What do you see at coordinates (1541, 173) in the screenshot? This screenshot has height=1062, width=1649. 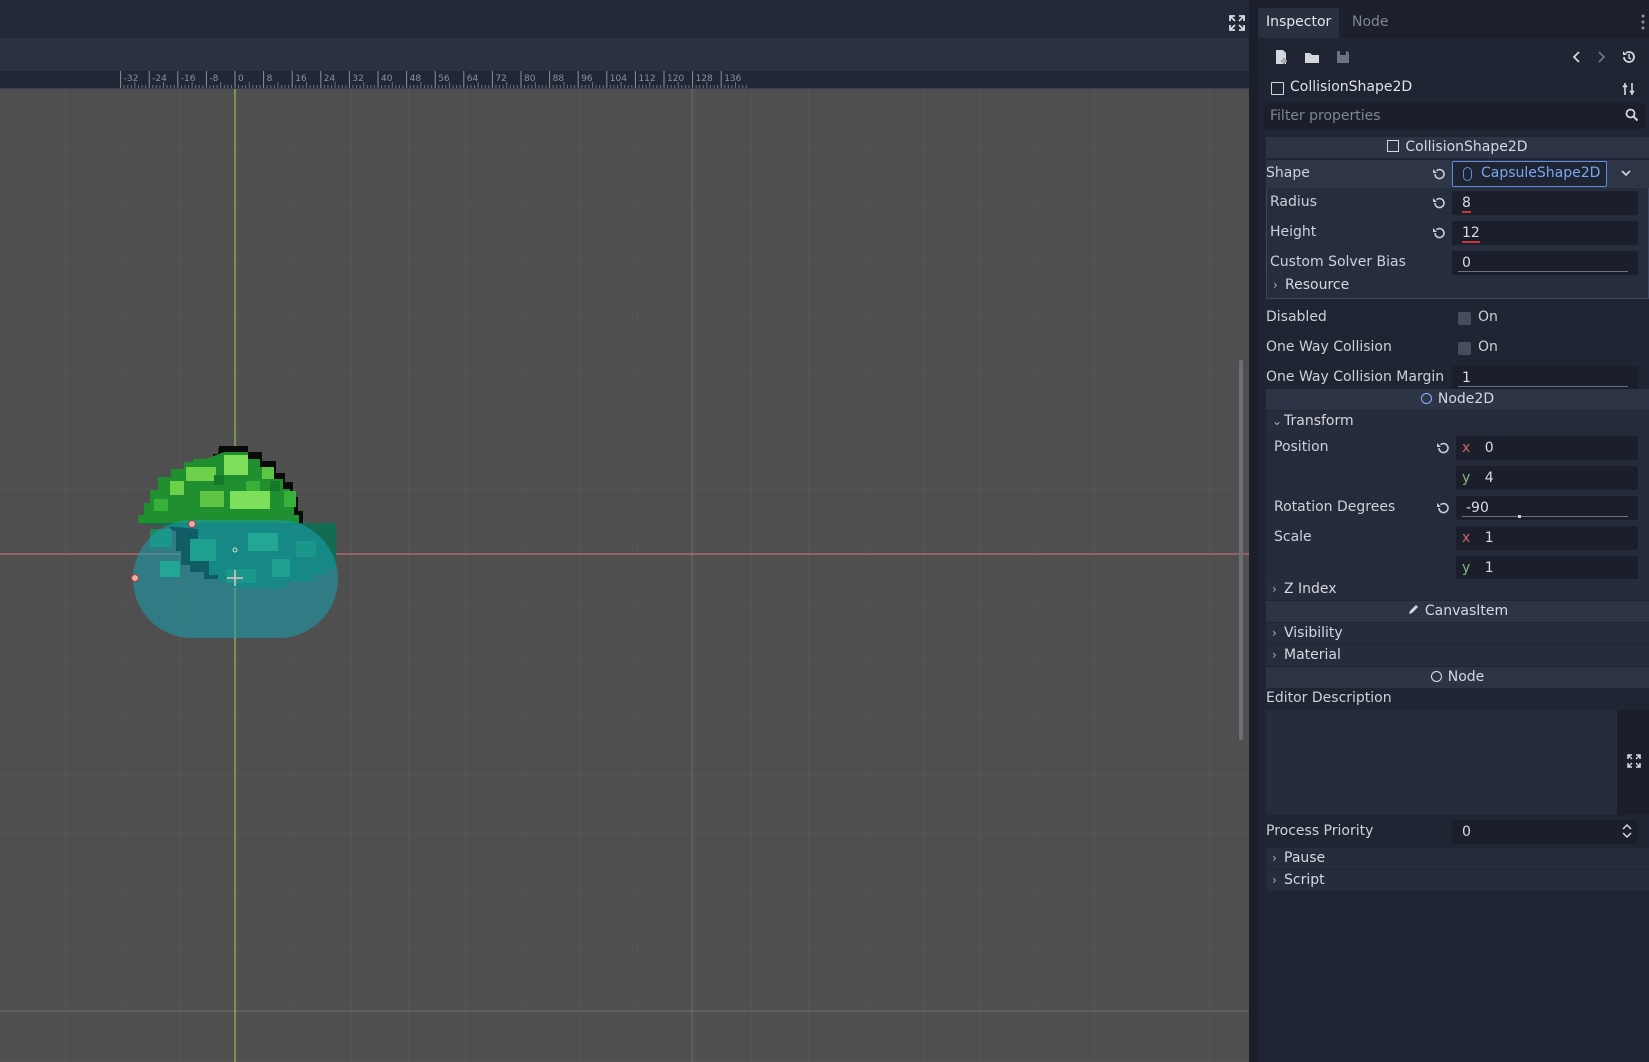 I see `shape-resource-name: CapsuleShape2D` at bounding box center [1541, 173].